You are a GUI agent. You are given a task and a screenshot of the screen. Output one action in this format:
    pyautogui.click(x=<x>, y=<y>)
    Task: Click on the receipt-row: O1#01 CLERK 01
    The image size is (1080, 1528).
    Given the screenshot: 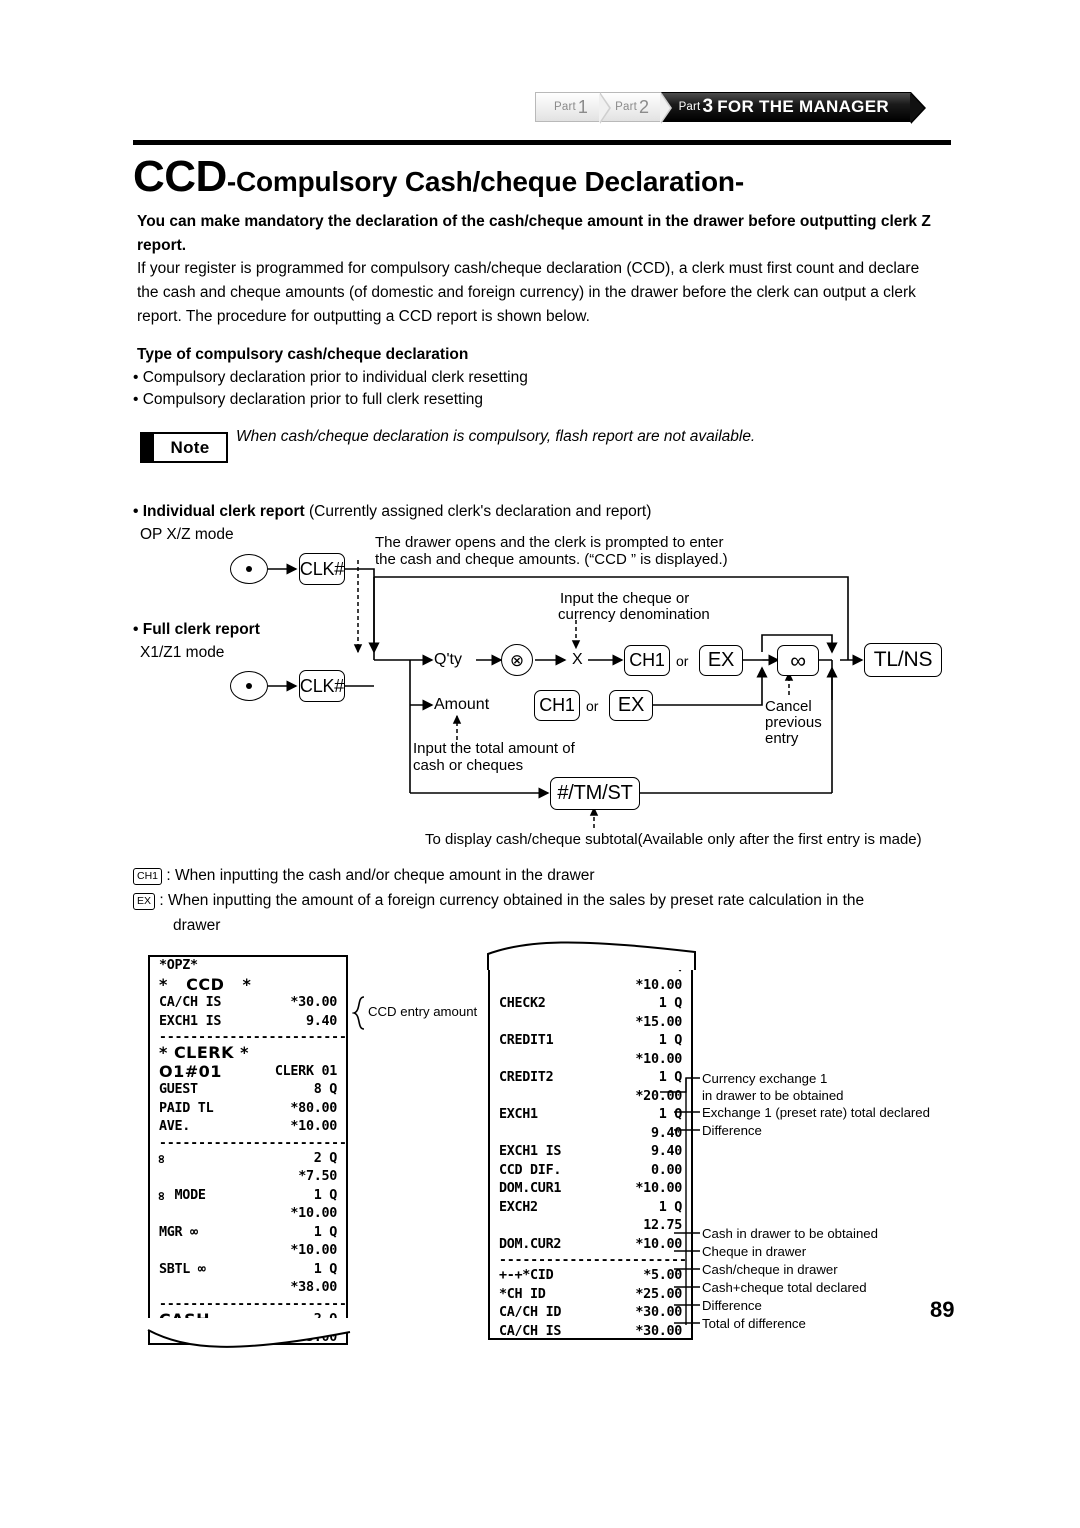 What is the action you would take?
    pyautogui.click(x=248, y=1072)
    